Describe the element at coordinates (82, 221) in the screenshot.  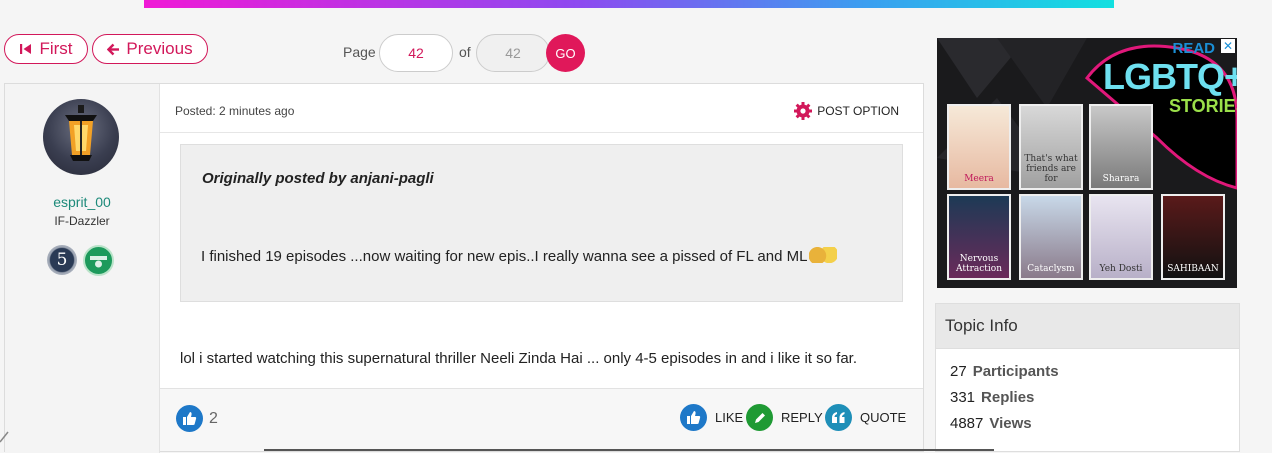
I see `author-rank: IF-Dazzler` at that location.